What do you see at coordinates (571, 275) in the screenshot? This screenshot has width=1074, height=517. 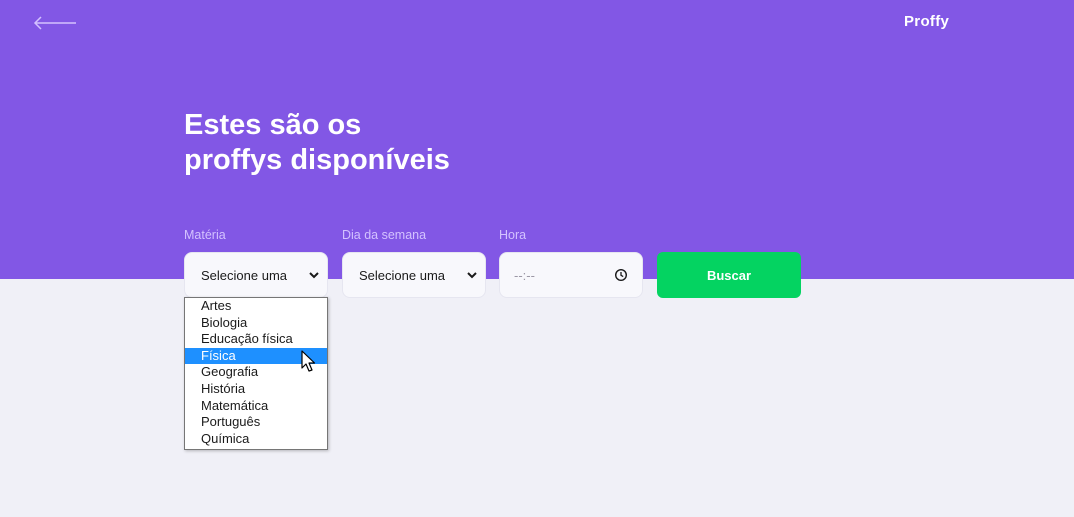 I see `hora-input: --:--` at bounding box center [571, 275].